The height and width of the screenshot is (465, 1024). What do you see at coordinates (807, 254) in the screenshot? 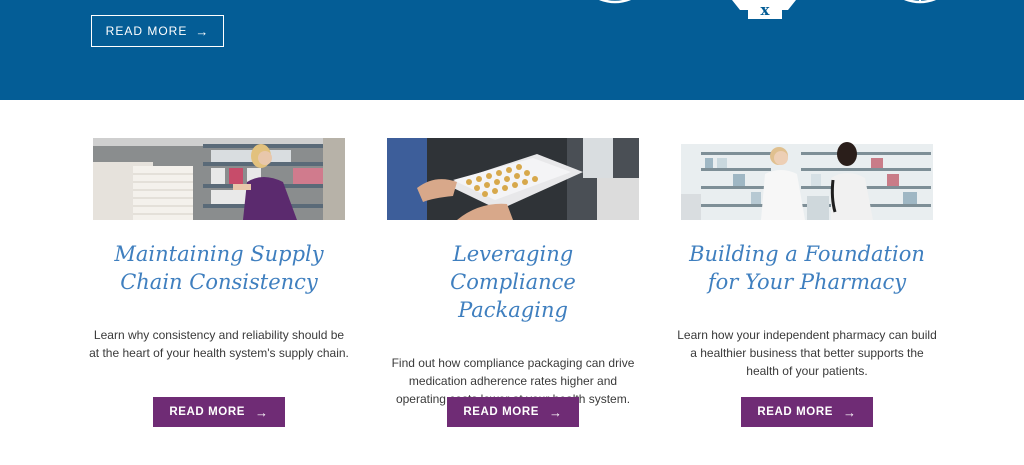
I see `card-title-line1: Building a Foundation` at bounding box center [807, 254].